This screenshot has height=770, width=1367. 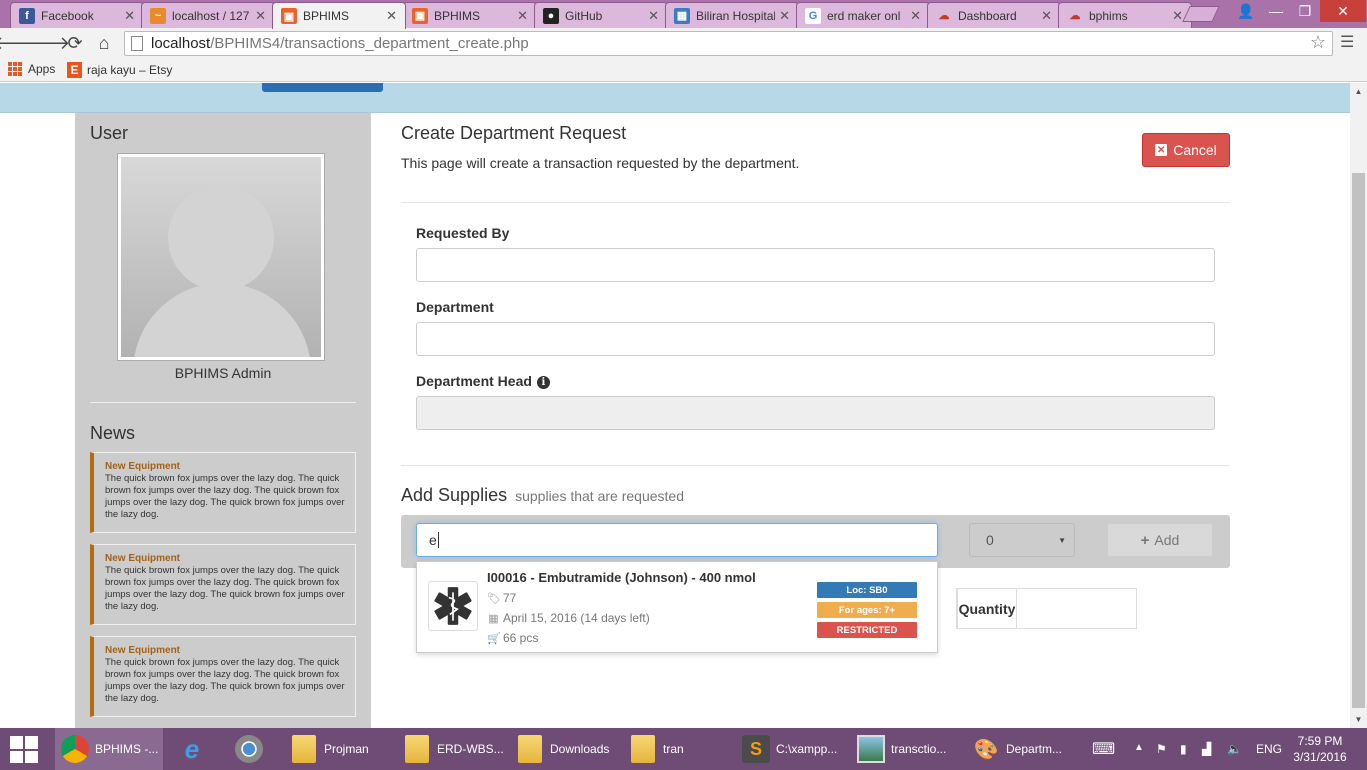 What do you see at coordinates (494, 598) in the screenshot?
I see `tag-icon: 🏷` at bounding box center [494, 598].